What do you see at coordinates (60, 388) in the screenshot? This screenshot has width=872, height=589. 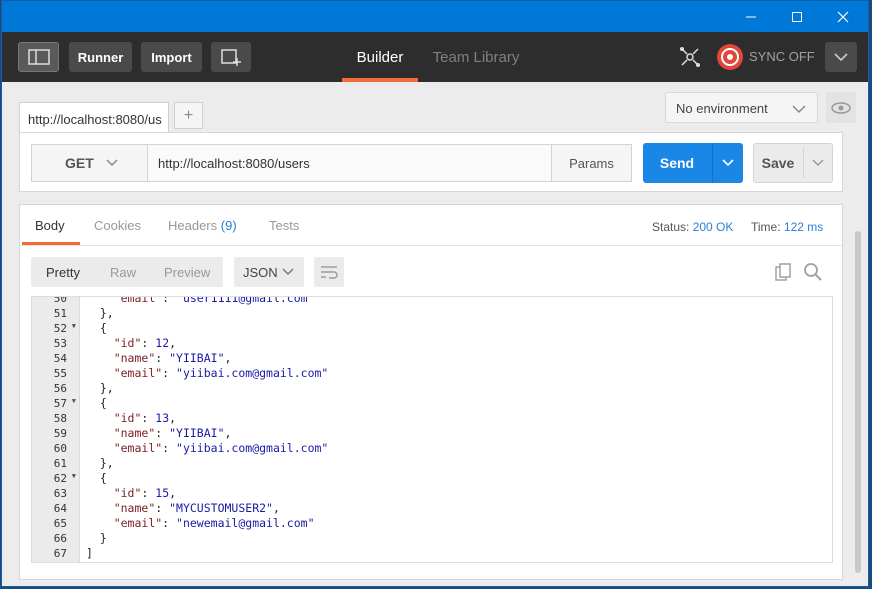 I see `line-number-text: 56` at bounding box center [60, 388].